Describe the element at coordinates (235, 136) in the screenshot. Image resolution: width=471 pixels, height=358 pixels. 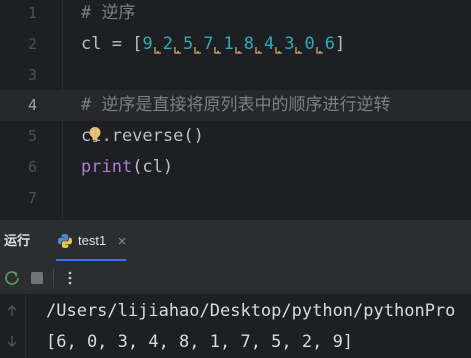
I see `code-line-5: 5 cl.reverse()` at that location.